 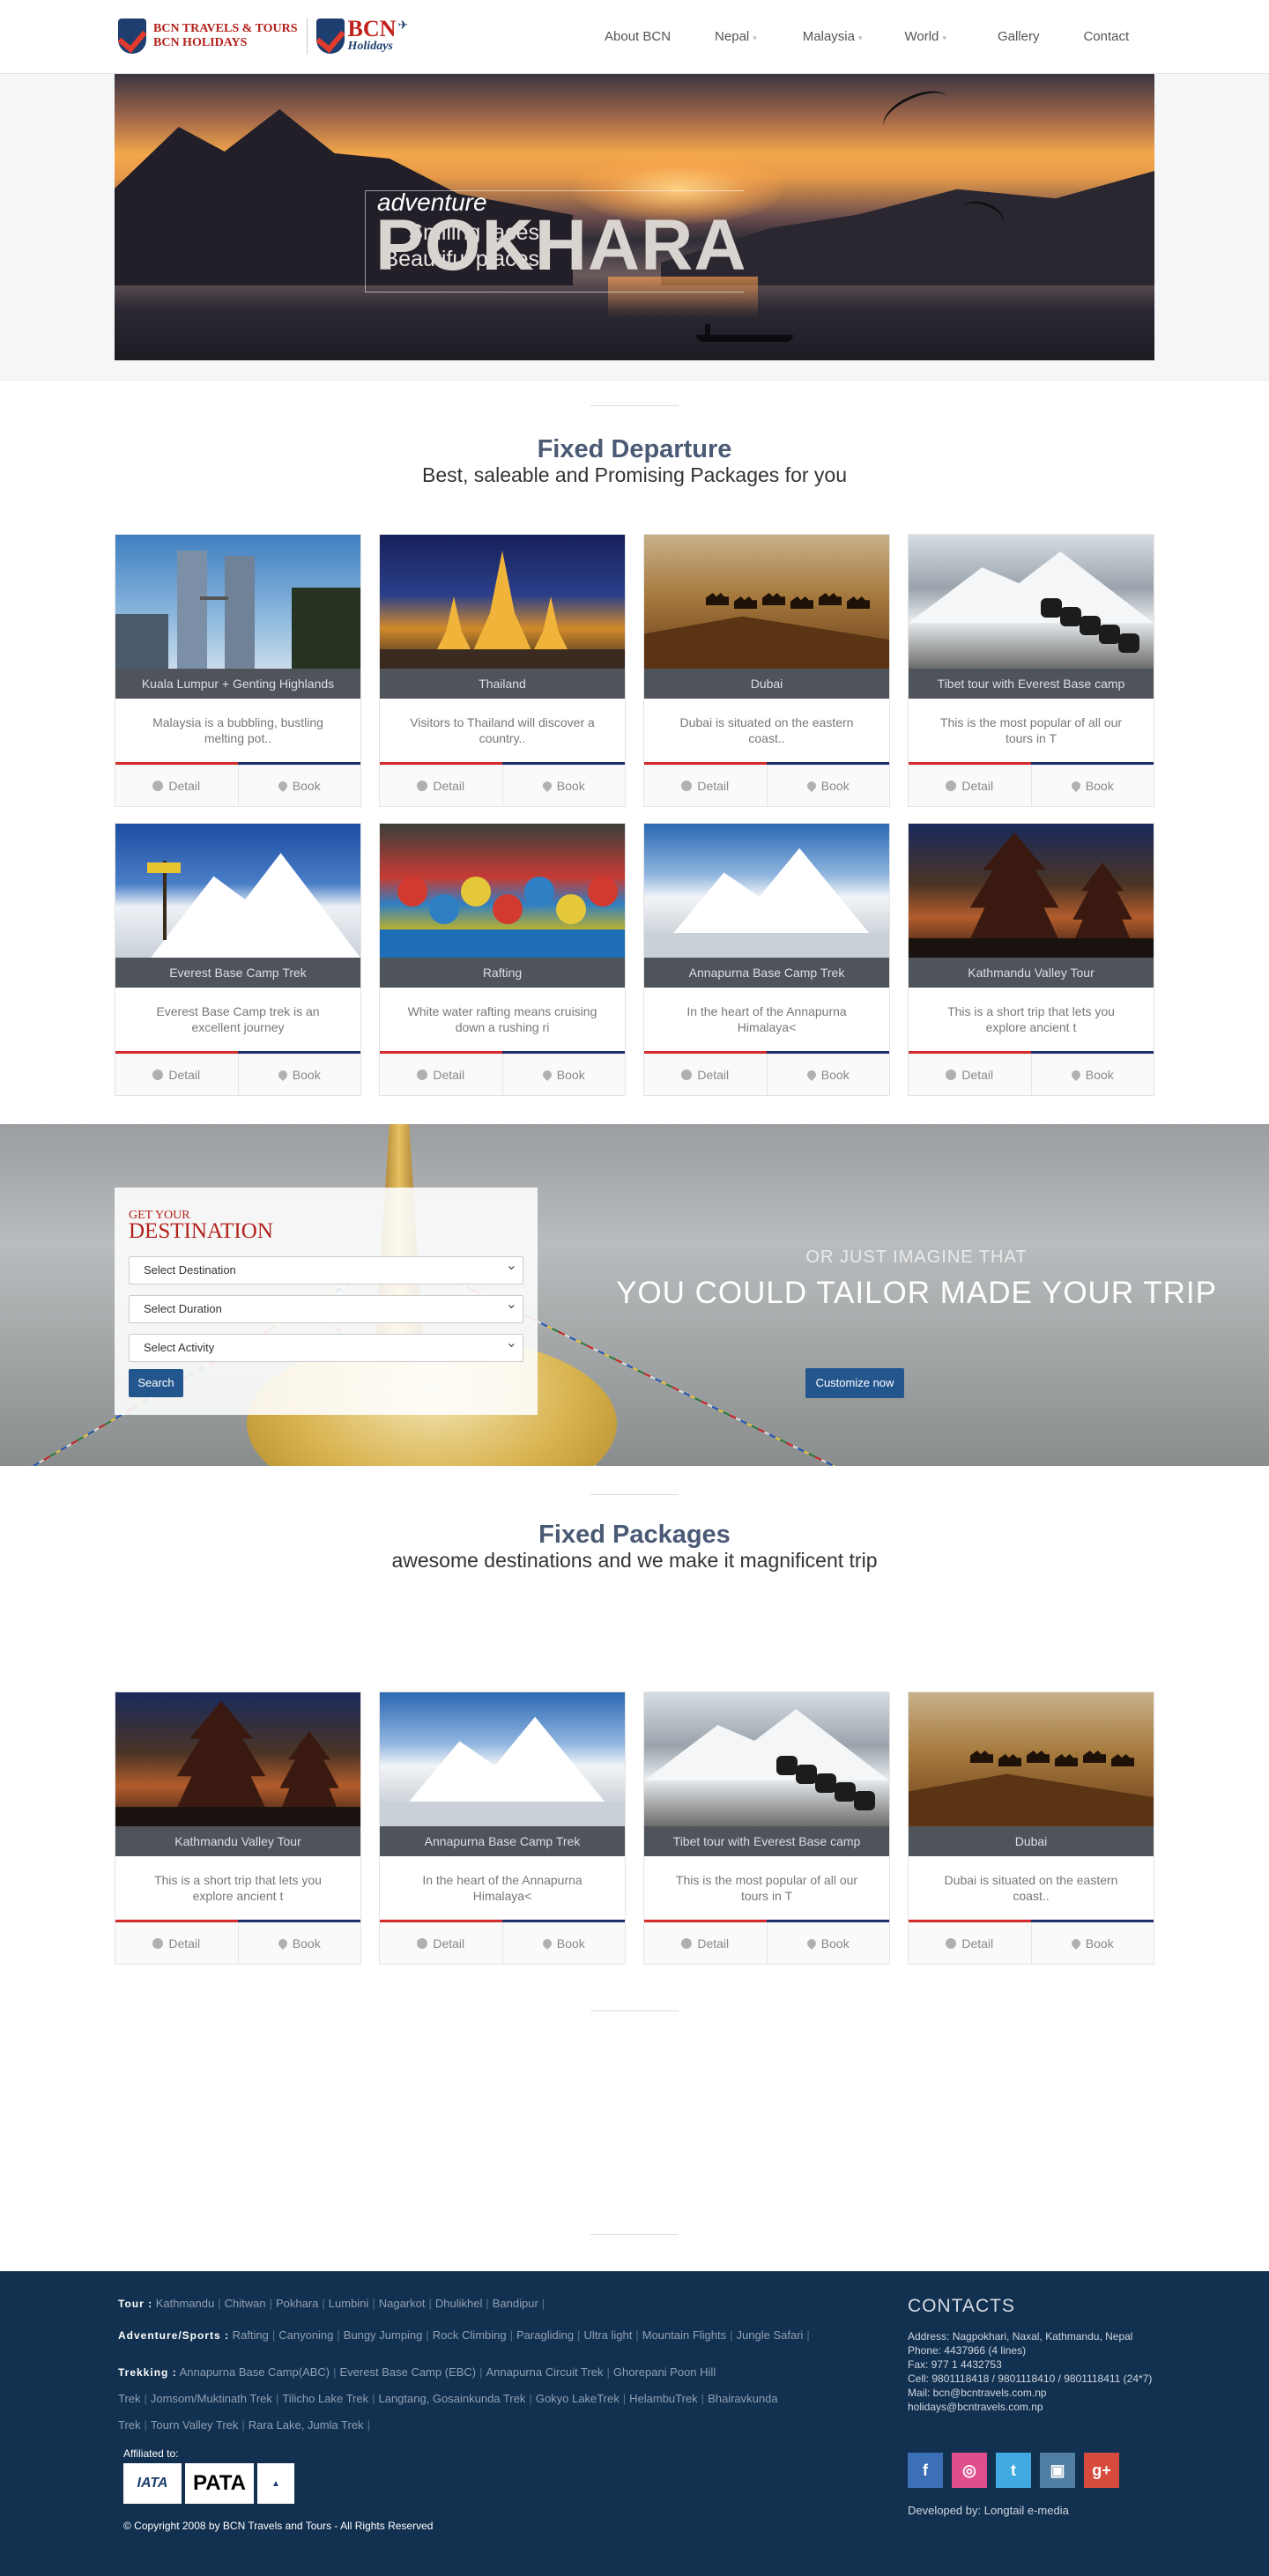 What do you see at coordinates (403, 2303) in the screenshot?
I see `footer-link: Nagarkot` at bounding box center [403, 2303].